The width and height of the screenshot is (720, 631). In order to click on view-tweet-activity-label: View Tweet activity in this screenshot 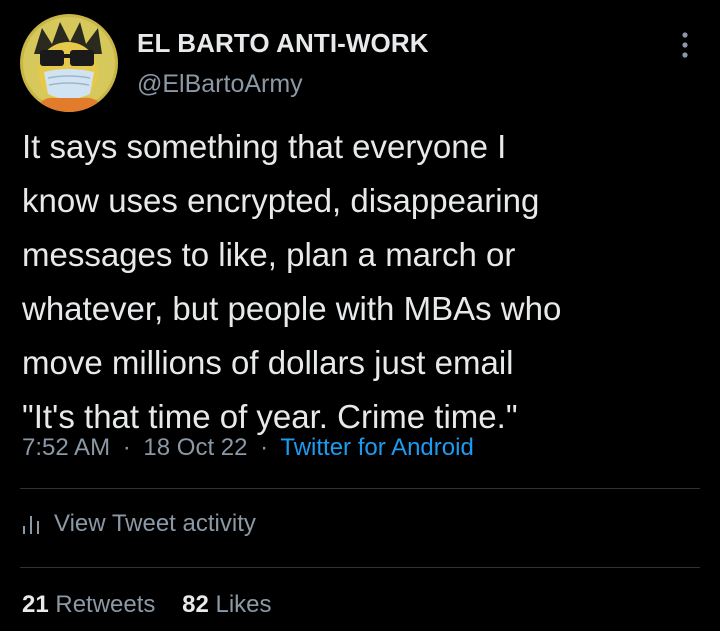, I will do `click(155, 523)`.